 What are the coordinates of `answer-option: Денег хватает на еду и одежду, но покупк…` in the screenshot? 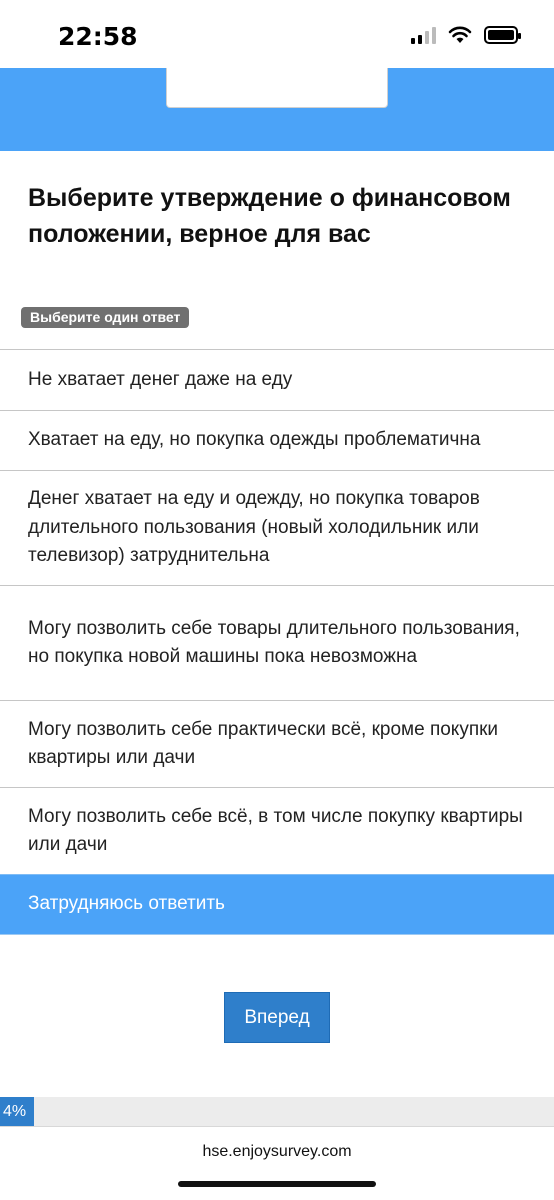 It's located at (277, 527).